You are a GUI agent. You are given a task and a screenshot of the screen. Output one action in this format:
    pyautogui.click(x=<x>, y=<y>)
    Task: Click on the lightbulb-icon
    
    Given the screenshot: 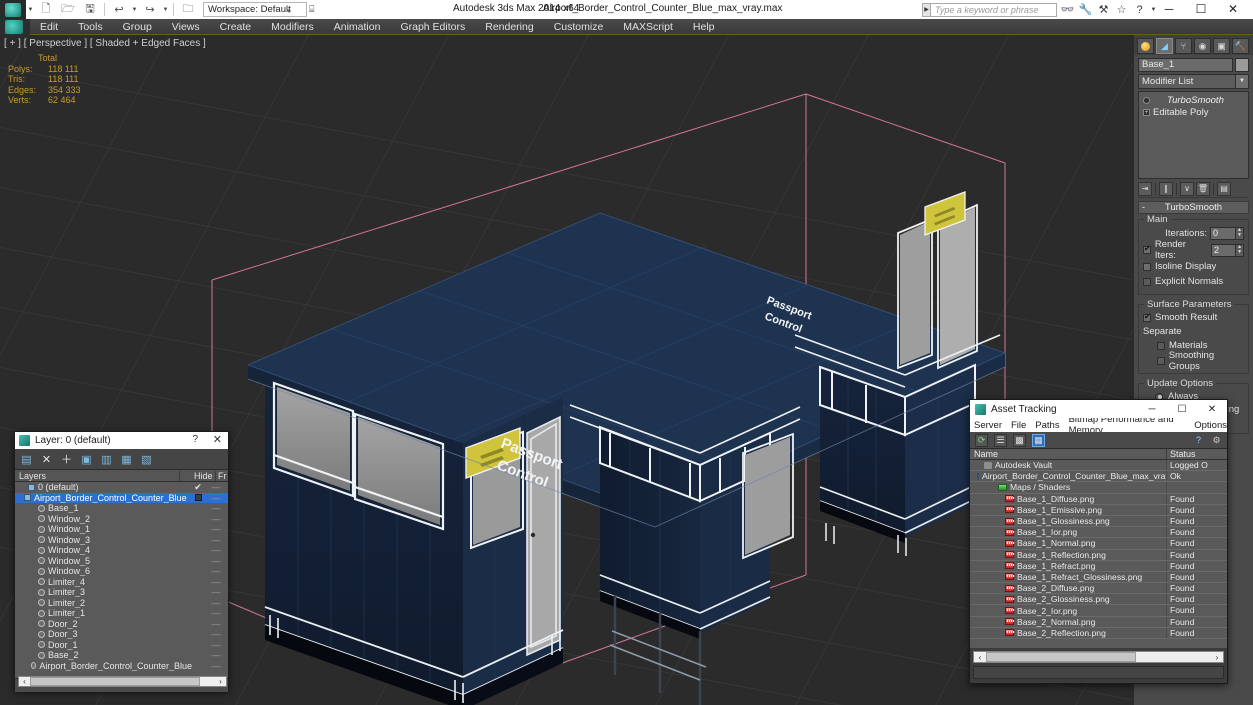 What is the action you would take?
    pyautogui.click(x=1146, y=100)
    